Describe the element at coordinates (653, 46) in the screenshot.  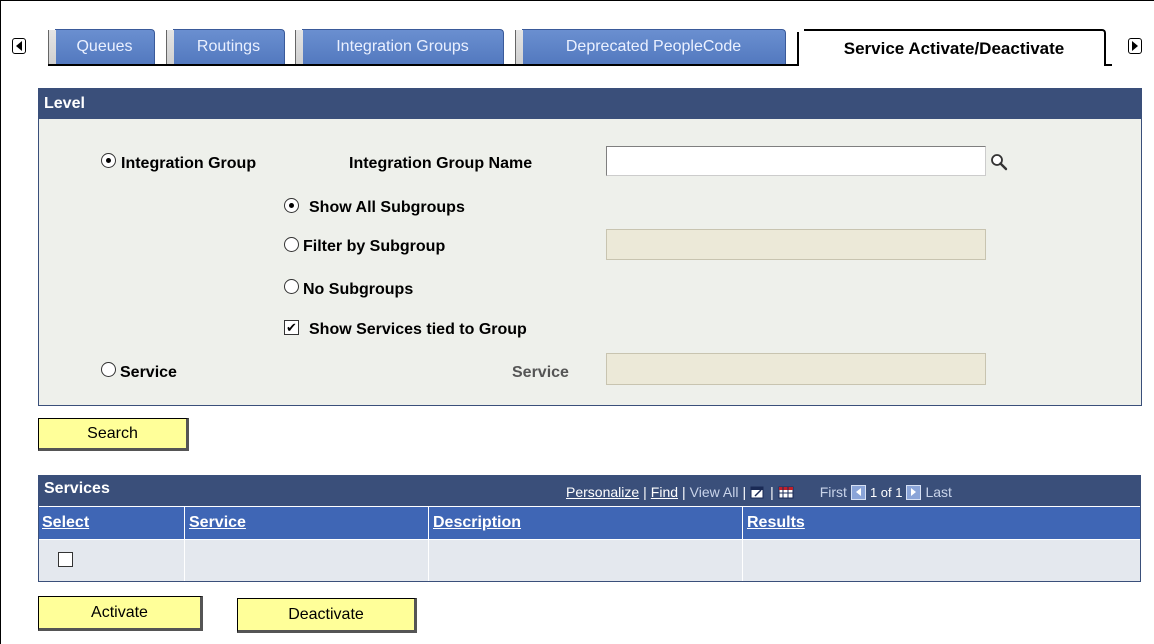
I see `tab-label: Deprecated PeopleCode` at that location.